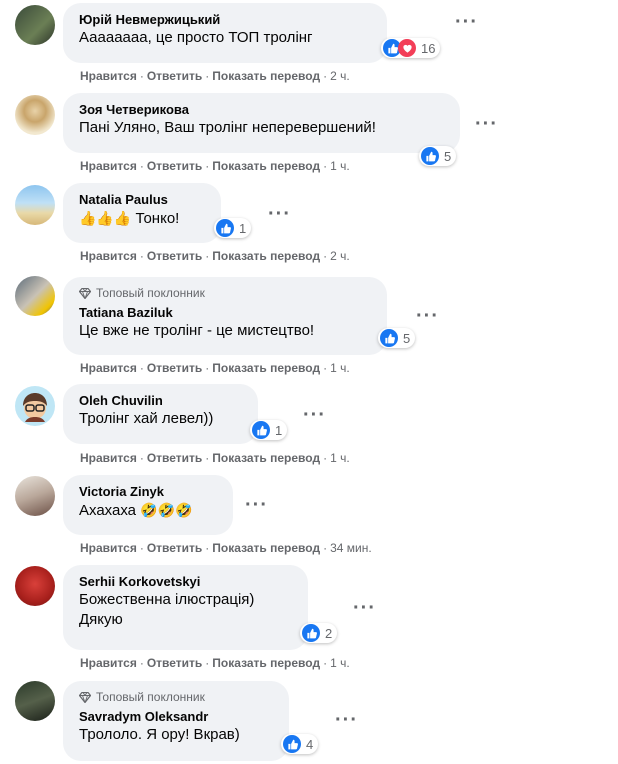 Image resolution: width=618 pixels, height=764 pixels. What do you see at coordinates (279, 430) in the screenshot?
I see `reaction-number: 1` at bounding box center [279, 430].